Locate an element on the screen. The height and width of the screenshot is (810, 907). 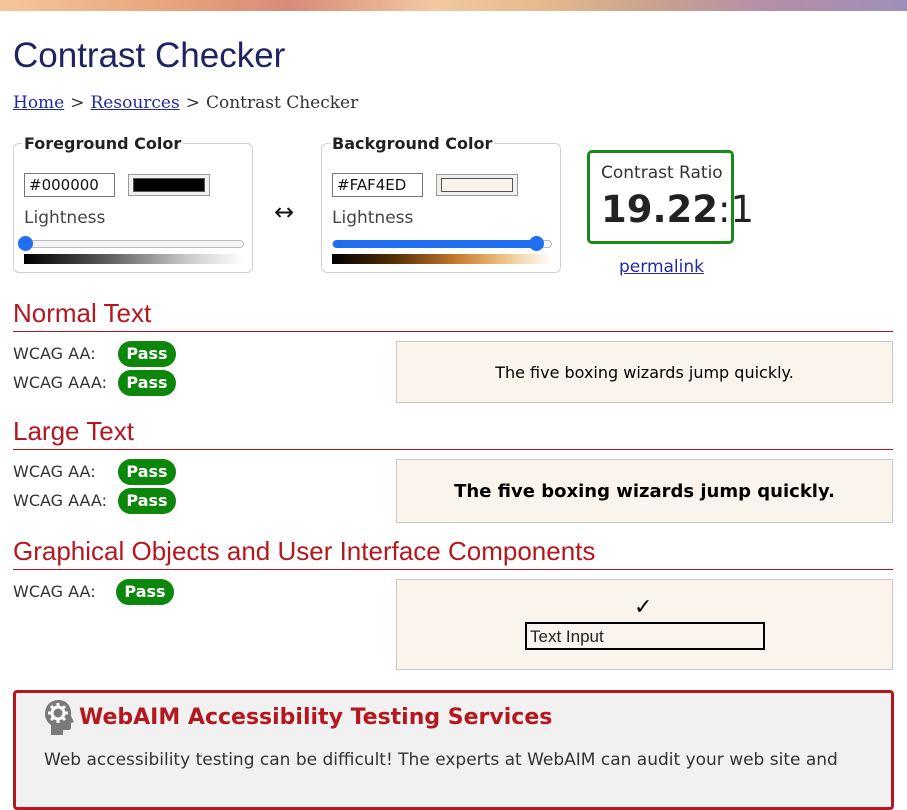
large-aaa-pass-badge: Pass is located at coordinates (147, 501).